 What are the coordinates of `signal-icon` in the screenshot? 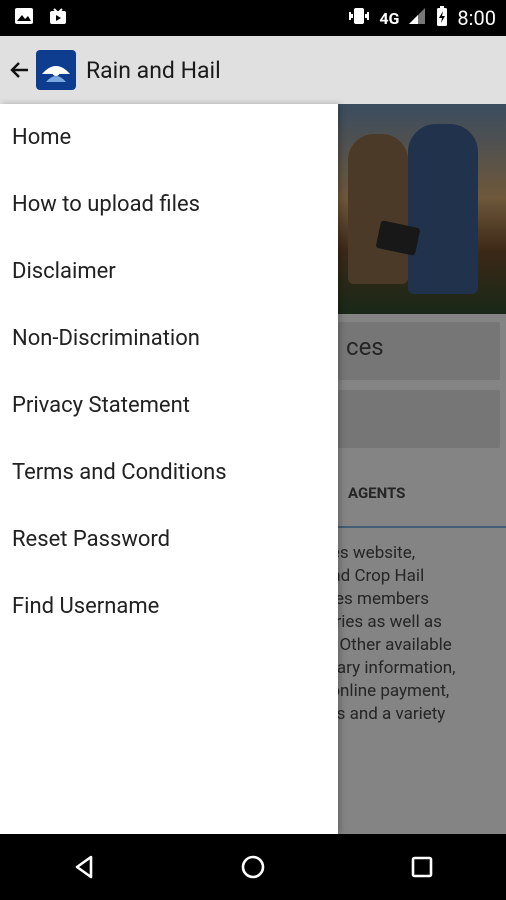 It's located at (417, 18).